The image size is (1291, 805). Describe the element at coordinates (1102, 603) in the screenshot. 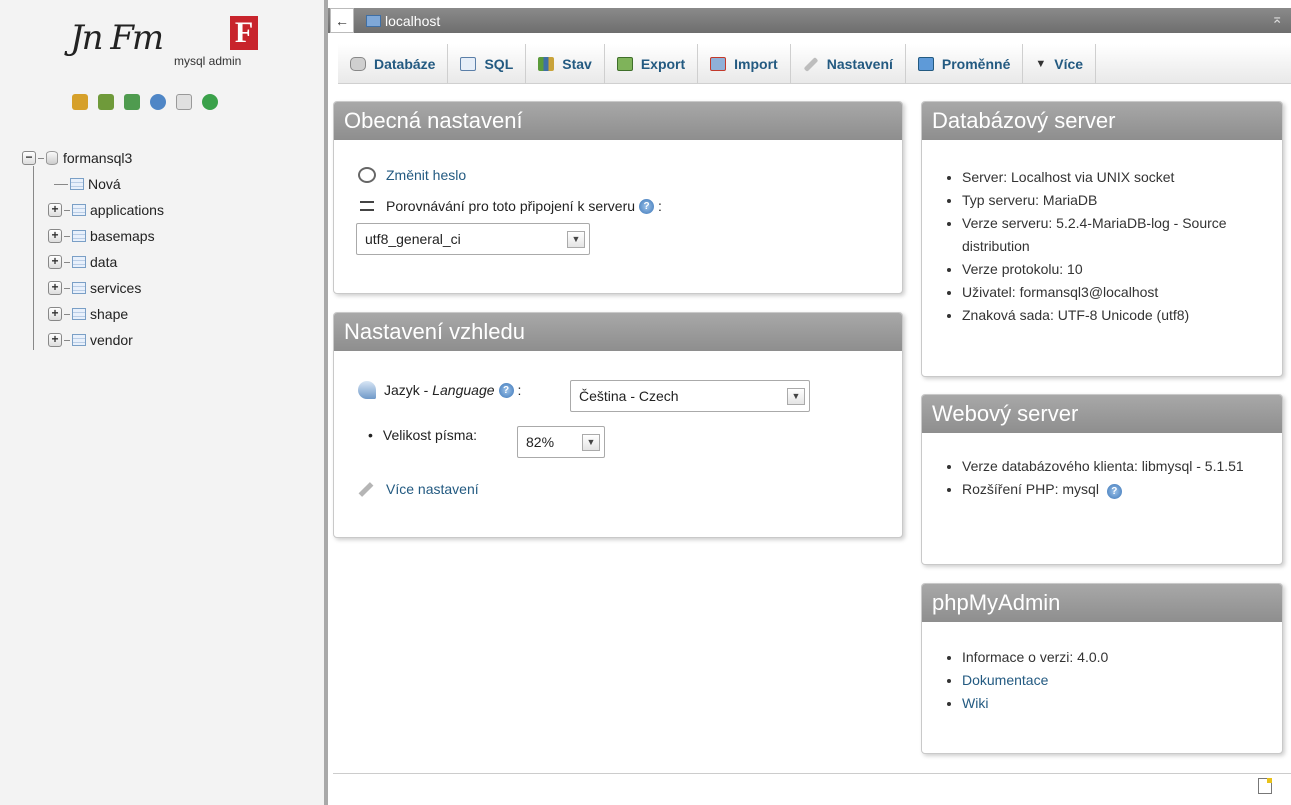

I see `panel-title: phpMyAdmin` at that location.